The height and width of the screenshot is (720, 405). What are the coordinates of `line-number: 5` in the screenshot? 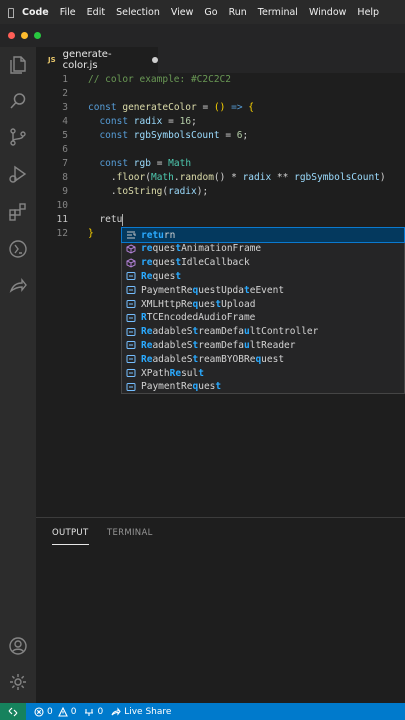 It's located at (65, 135).